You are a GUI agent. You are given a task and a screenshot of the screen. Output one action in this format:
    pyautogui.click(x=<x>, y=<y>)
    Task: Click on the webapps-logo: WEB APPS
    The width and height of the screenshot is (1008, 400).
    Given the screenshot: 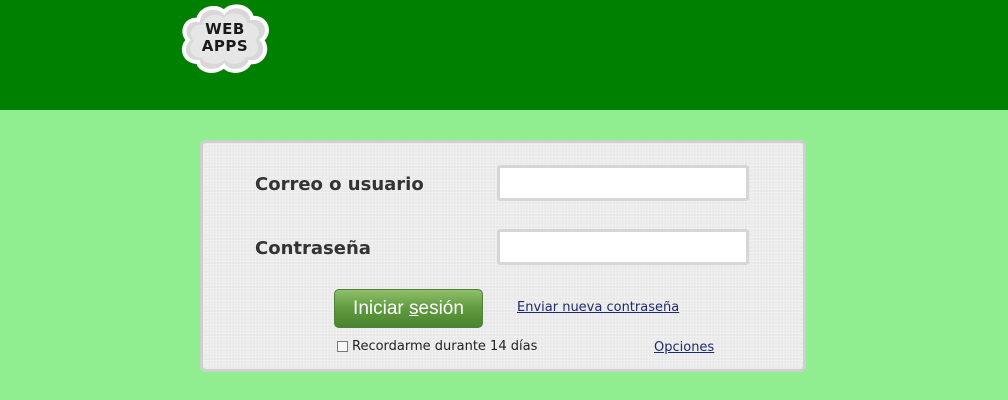 What is the action you would take?
    pyautogui.click(x=225, y=38)
    